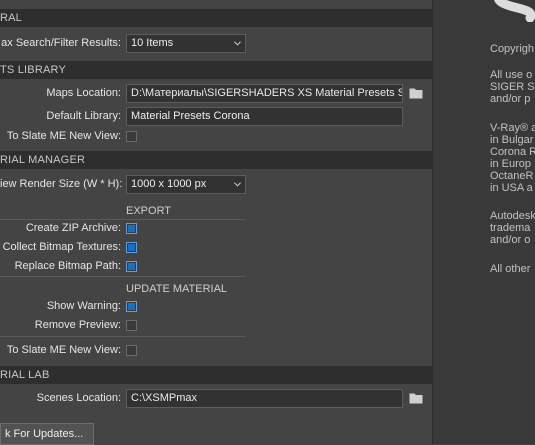 The height and width of the screenshot is (445, 535). Describe the element at coordinates (77, 325) in the screenshot. I see `remove-preview-label: Remove Preview:` at that location.